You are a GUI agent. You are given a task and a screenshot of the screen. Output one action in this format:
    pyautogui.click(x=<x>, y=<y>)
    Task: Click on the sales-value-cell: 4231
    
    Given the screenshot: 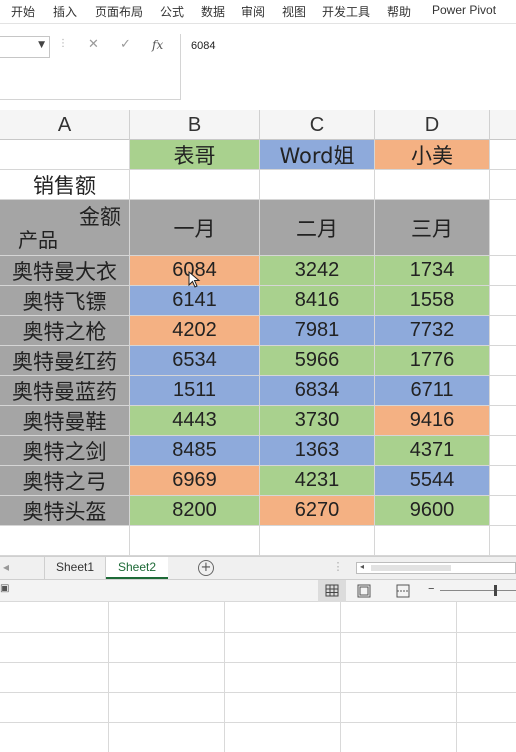 What is the action you would take?
    pyautogui.click(x=317, y=481)
    